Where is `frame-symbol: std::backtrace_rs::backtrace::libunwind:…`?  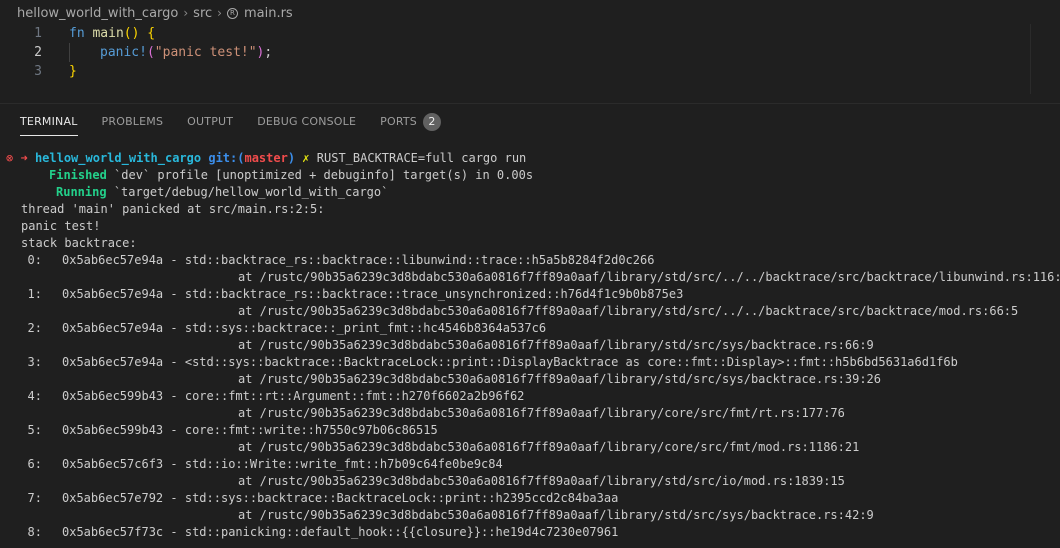
frame-symbol: std::backtrace_rs::backtrace::libunwind:… is located at coordinates (419, 260).